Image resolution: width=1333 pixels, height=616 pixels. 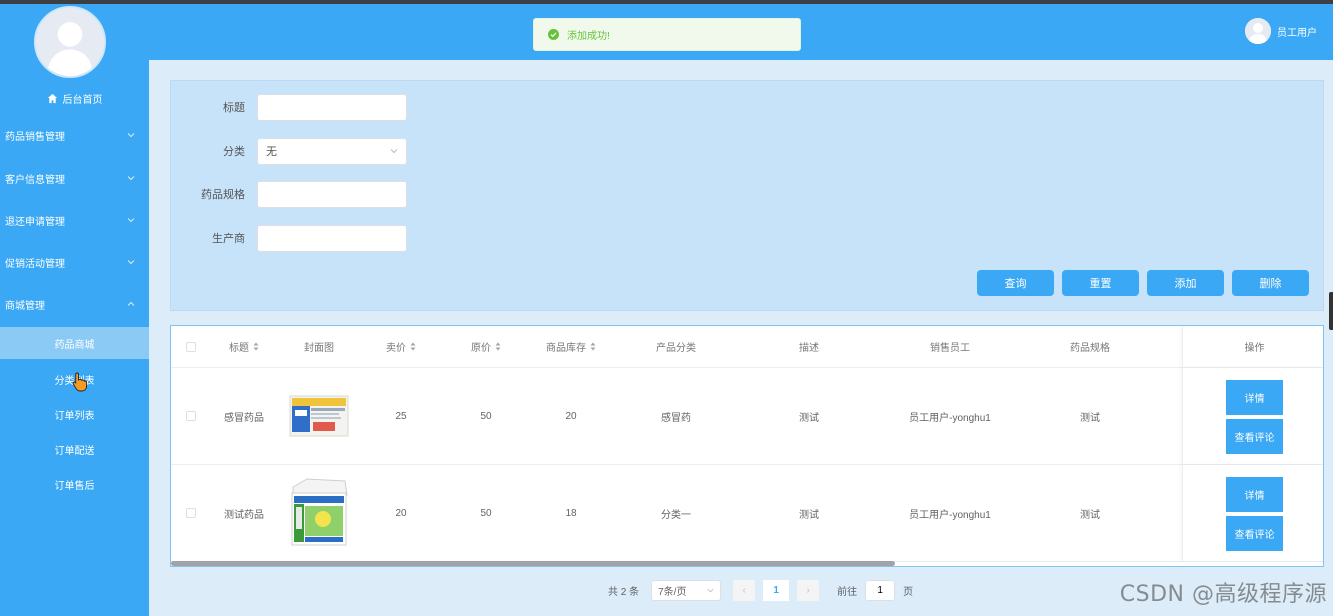 I want to click on sidebar-item-label: 订单列表, so click(x=74, y=416).